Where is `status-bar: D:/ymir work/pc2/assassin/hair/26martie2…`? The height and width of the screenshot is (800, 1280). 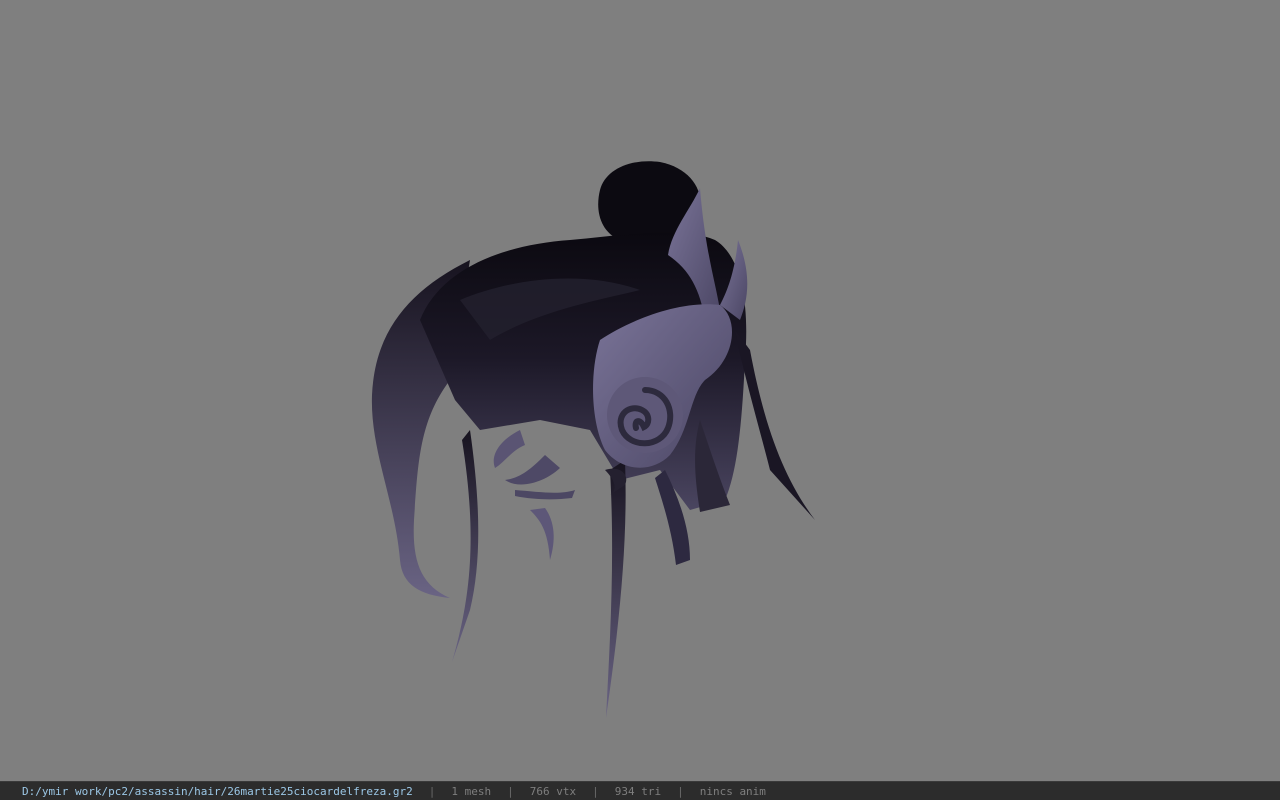 status-bar: D:/ymir work/pc2/assassin/hair/26martie2… is located at coordinates (640, 790).